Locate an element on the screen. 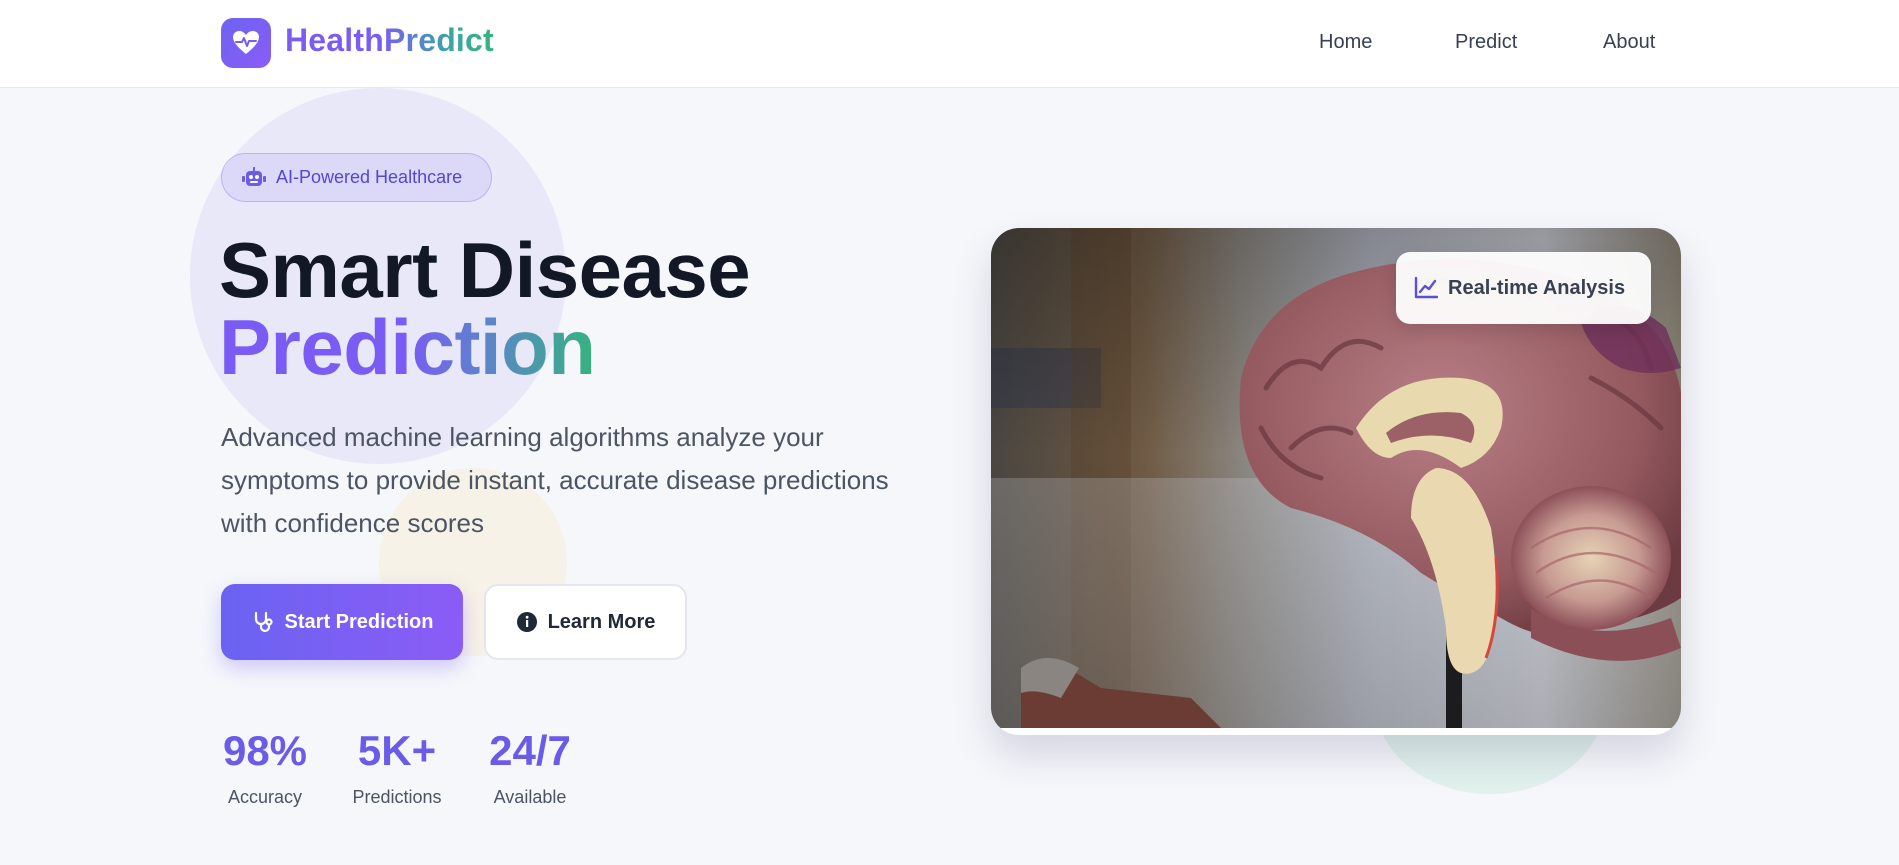 This screenshot has height=865, width=1899. nav-about: About is located at coordinates (1629, 42).